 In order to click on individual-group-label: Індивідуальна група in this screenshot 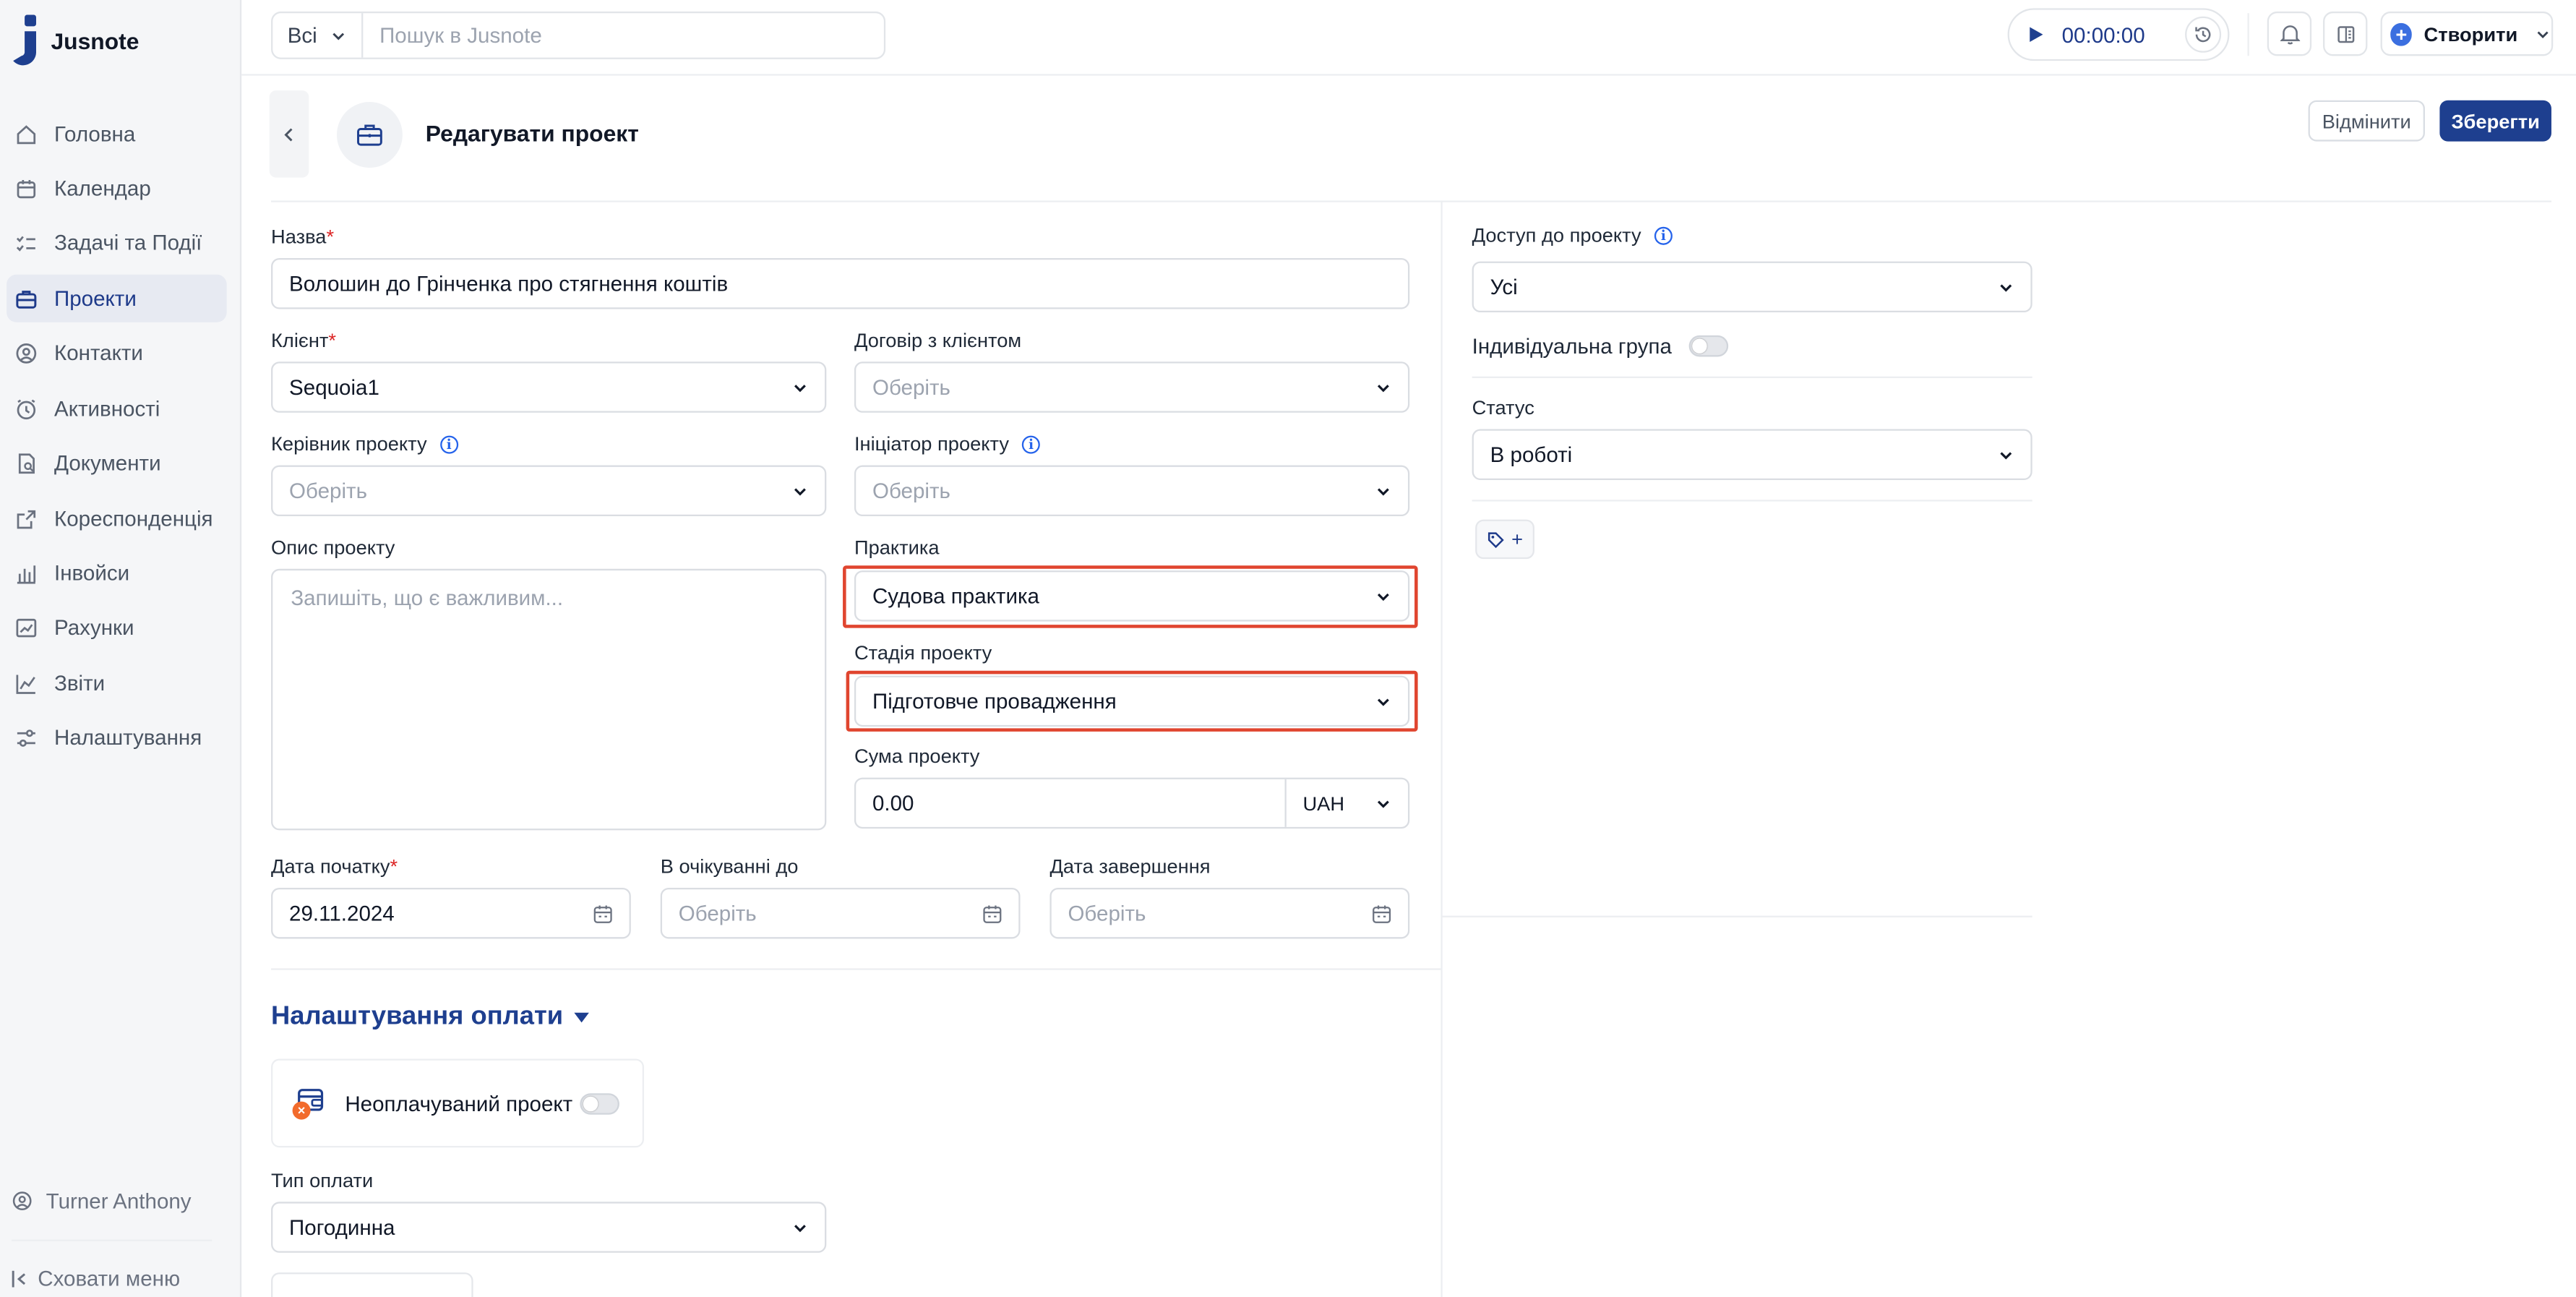, I will do `click(1572, 346)`.